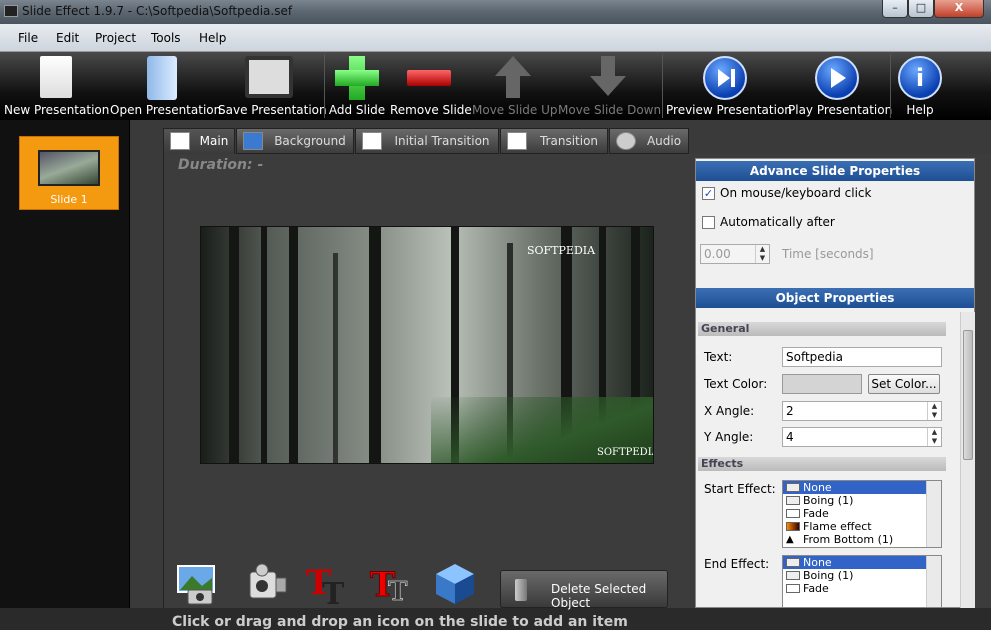 The width and height of the screenshot is (991, 630). What do you see at coordinates (718, 357) in the screenshot?
I see `text-label: Text:` at bounding box center [718, 357].